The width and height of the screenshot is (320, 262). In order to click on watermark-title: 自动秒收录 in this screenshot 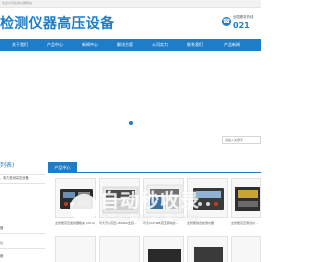, I will do `click(150, 201)`.